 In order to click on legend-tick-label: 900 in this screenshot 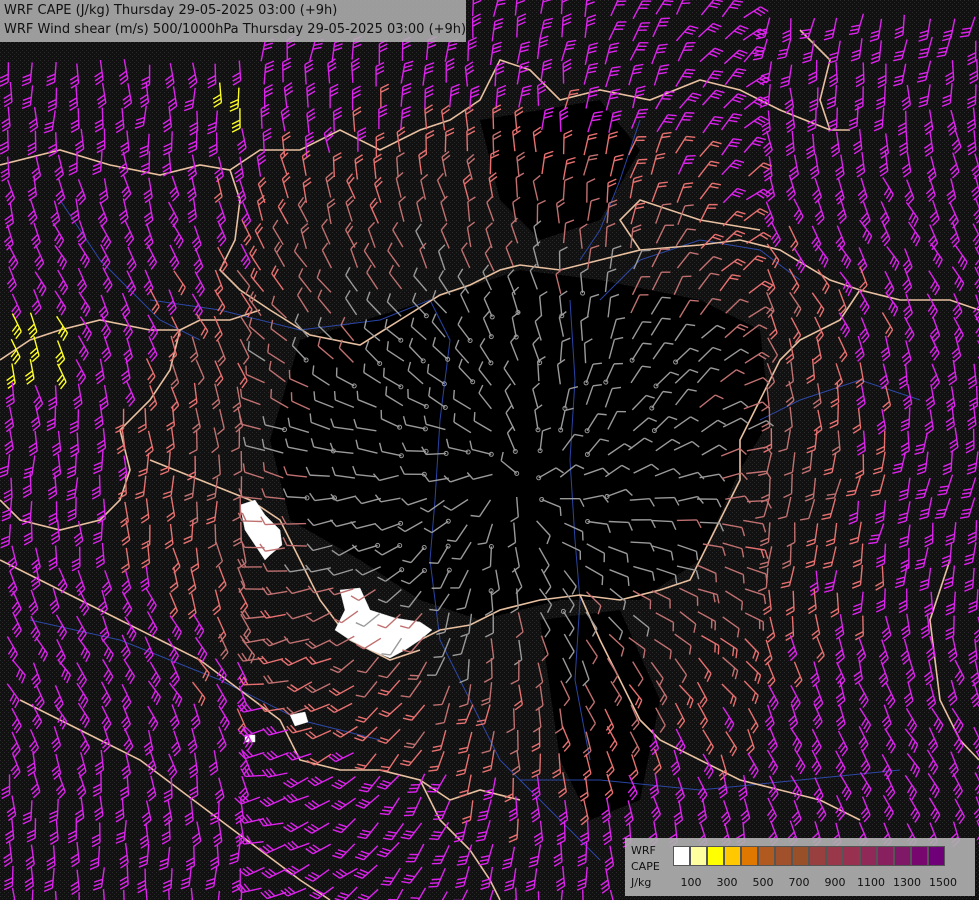, I will do `click(835, 882)`.